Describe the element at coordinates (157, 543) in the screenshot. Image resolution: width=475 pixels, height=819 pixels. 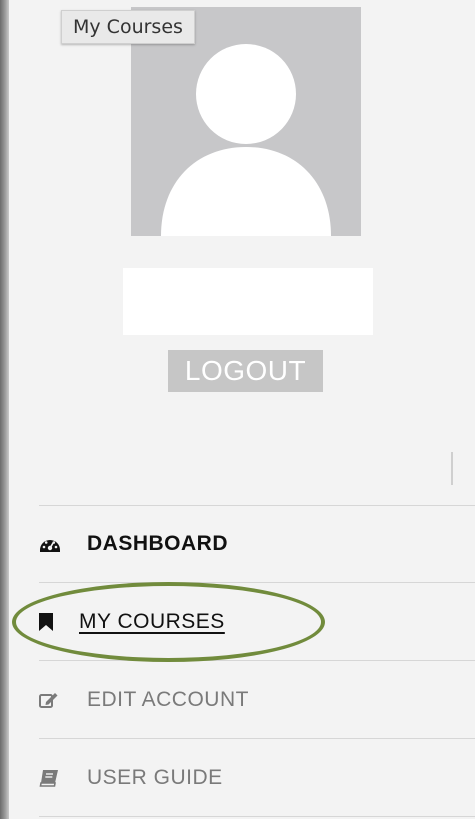
I see `menu-item-label: DASHBOARD` at that location.